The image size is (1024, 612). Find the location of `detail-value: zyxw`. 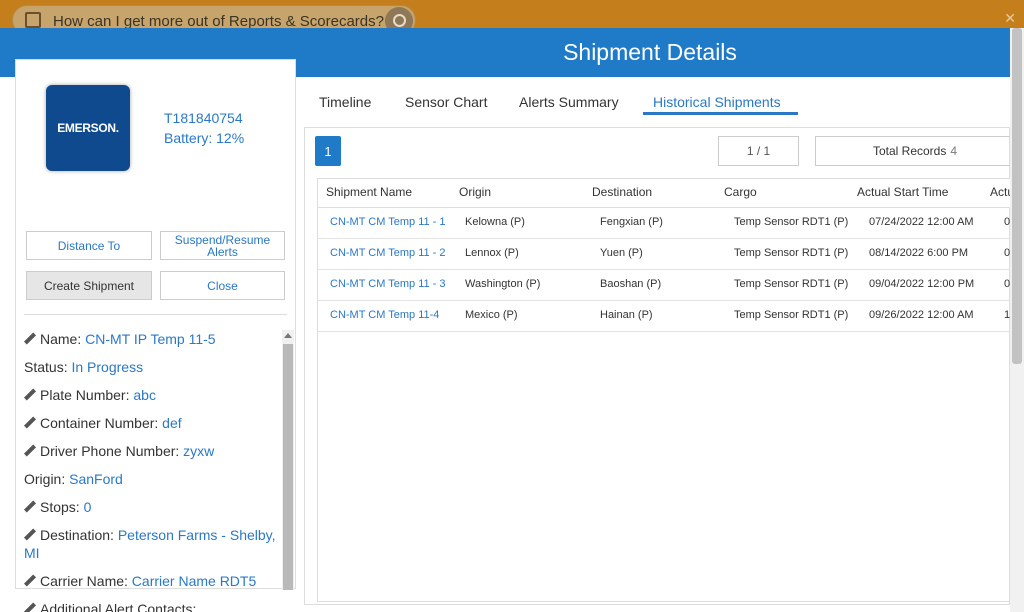

detail-value: zyxw is located at coordinates (198, 451).